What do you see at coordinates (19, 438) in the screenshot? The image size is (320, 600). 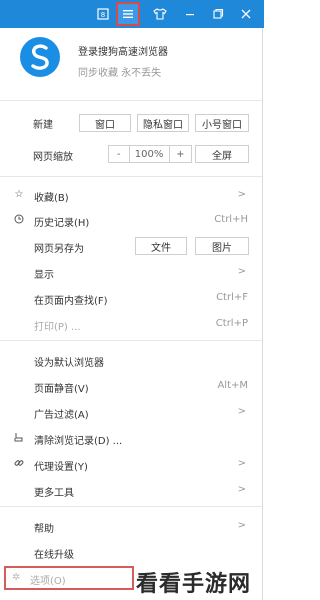 I see `broom-icon` at bounding box center [19, 438].